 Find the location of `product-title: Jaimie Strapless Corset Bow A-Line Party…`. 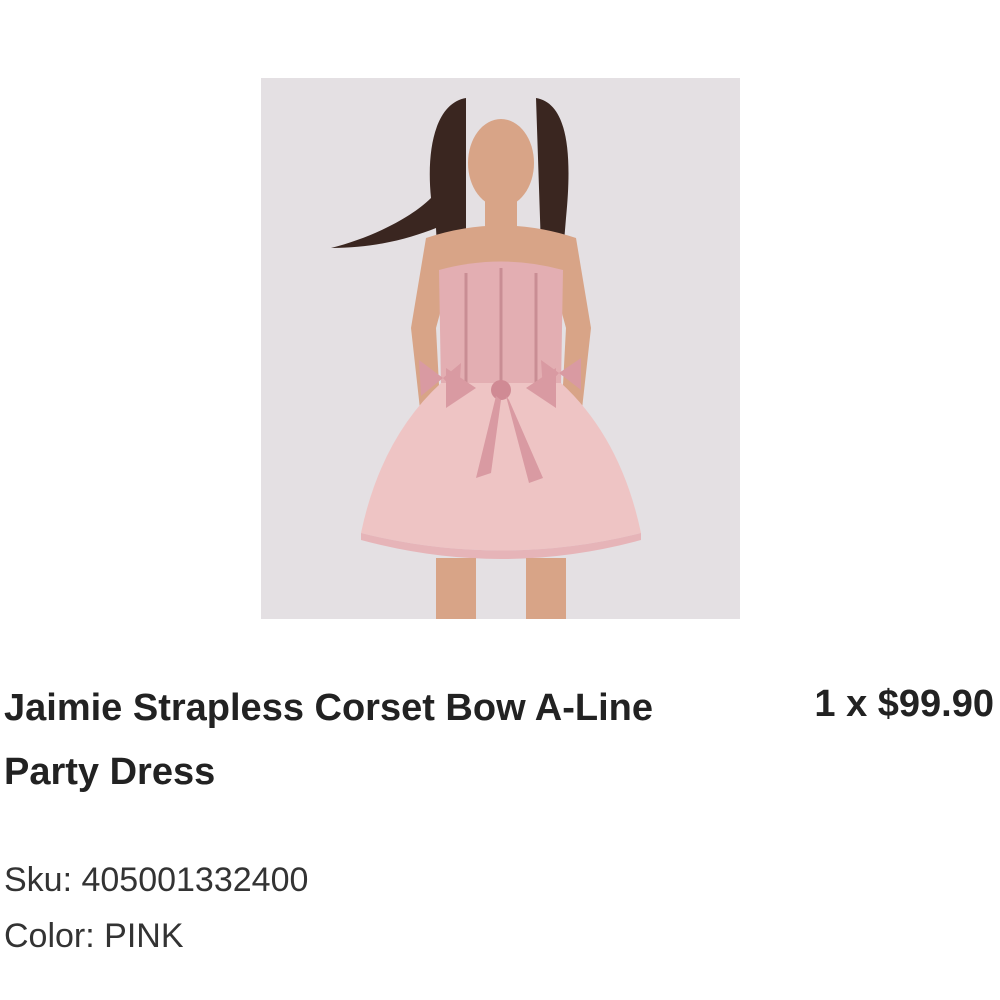

product-title: Jaimie Strapless Corset Bow A-Line Party… is located at coordinates (329, 740).